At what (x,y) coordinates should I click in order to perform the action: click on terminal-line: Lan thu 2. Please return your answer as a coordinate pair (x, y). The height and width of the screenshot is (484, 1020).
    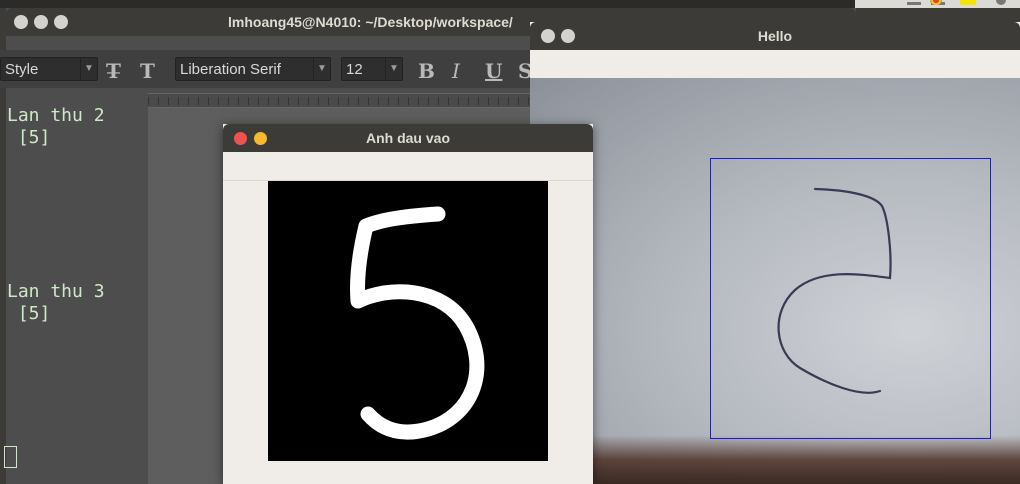
    Looking at the image, I should click on (56, 115).